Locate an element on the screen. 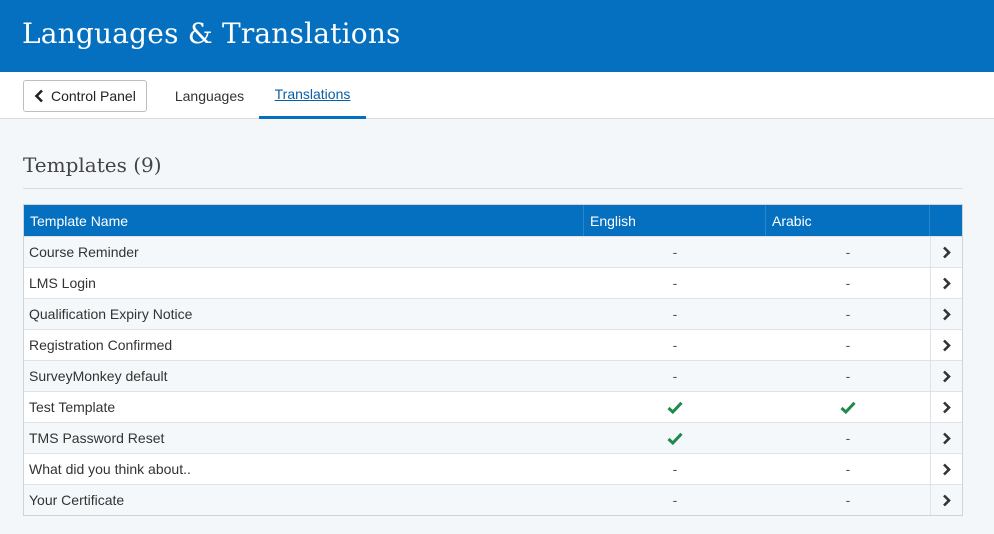  column-header-arabic: Arabic is located at coordinates (848, 220).